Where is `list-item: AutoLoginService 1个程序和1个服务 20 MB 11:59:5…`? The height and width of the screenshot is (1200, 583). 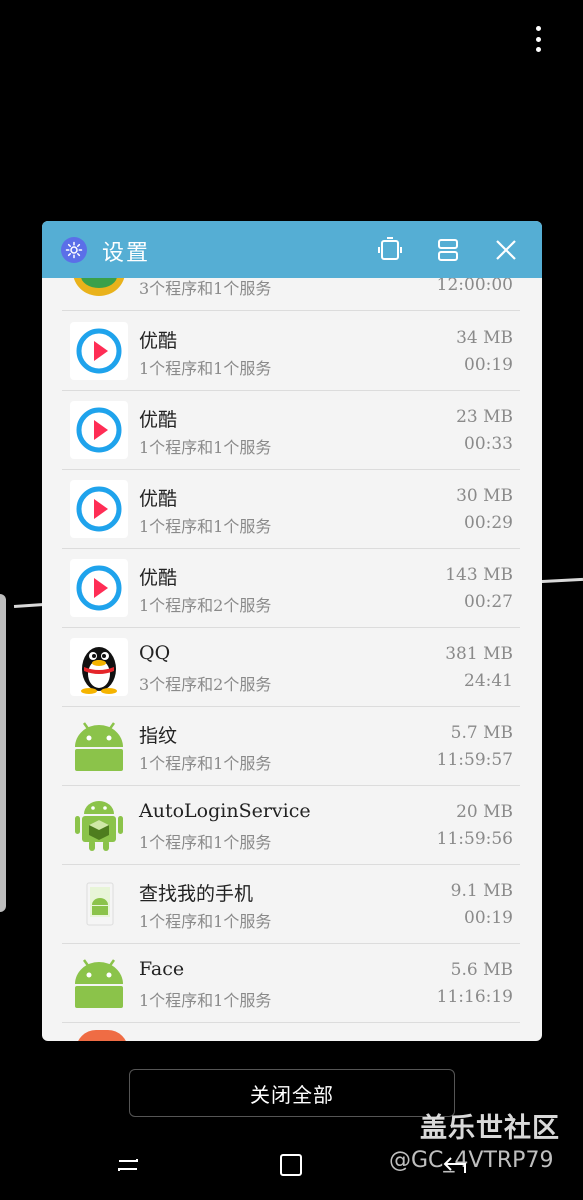 list-item: AutoLoginService 1个程序和1个服务 20 MB 11:59:5… is located at coordinates (291, 825).